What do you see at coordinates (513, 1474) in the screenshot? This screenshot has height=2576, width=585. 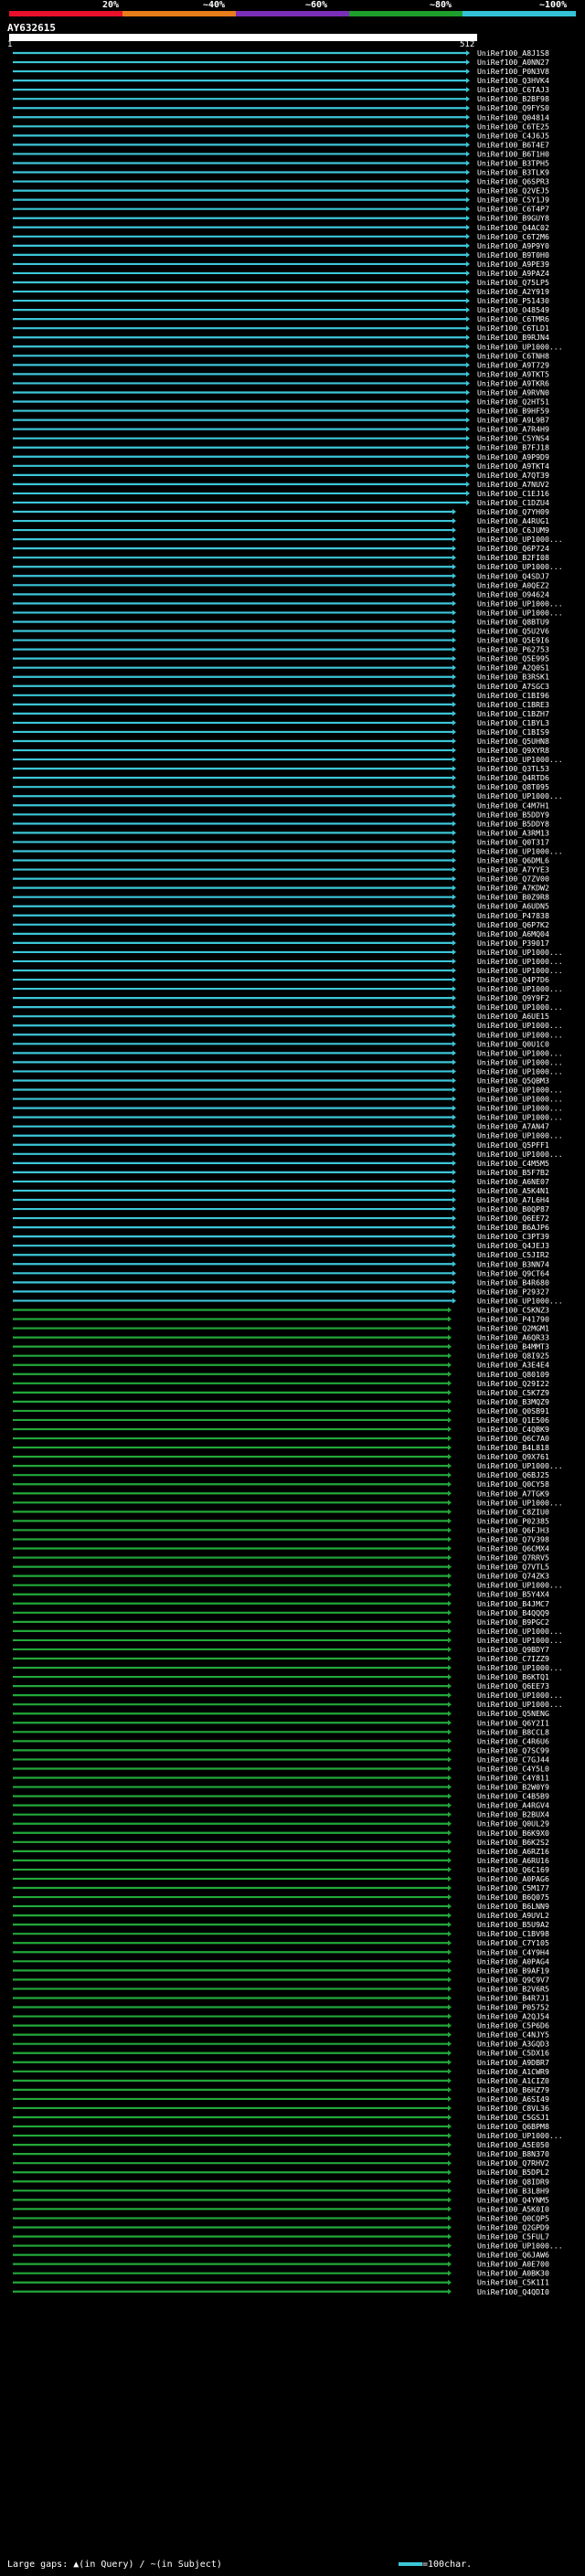 I see `hit-label: UniRef100_Q6BJ25` at bounding box center [513, 1474].